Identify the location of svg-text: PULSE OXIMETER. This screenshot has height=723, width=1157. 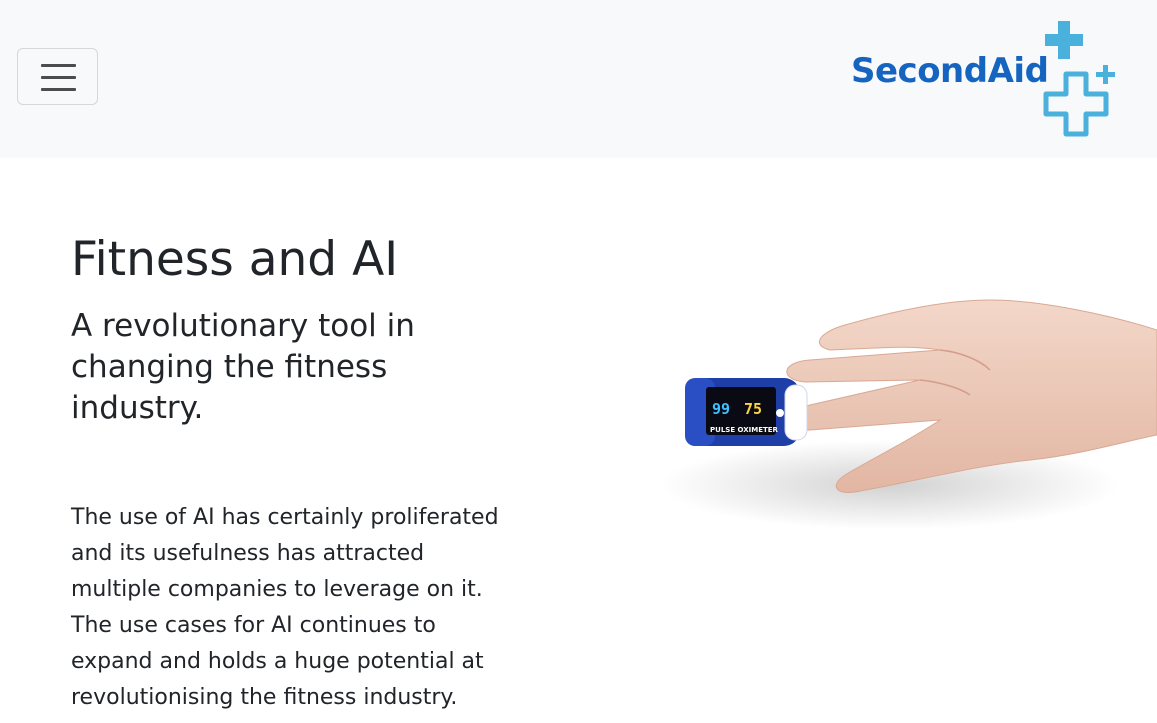
(744, 430).